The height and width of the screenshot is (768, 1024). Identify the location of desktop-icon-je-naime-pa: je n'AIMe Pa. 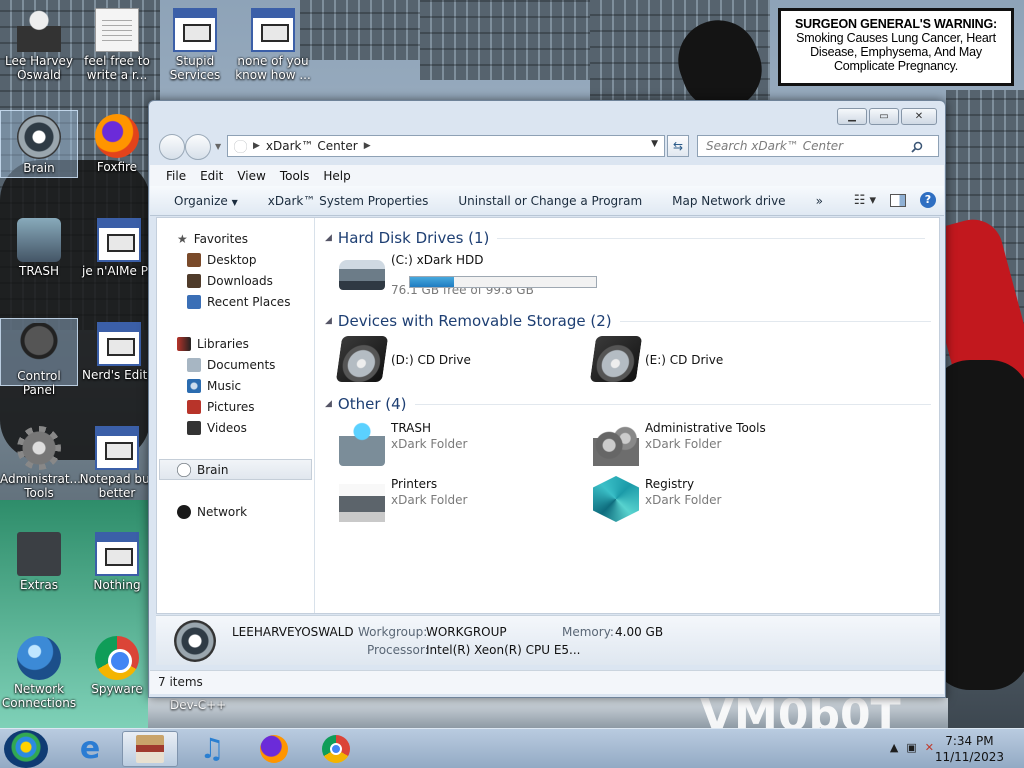
(117, 246).